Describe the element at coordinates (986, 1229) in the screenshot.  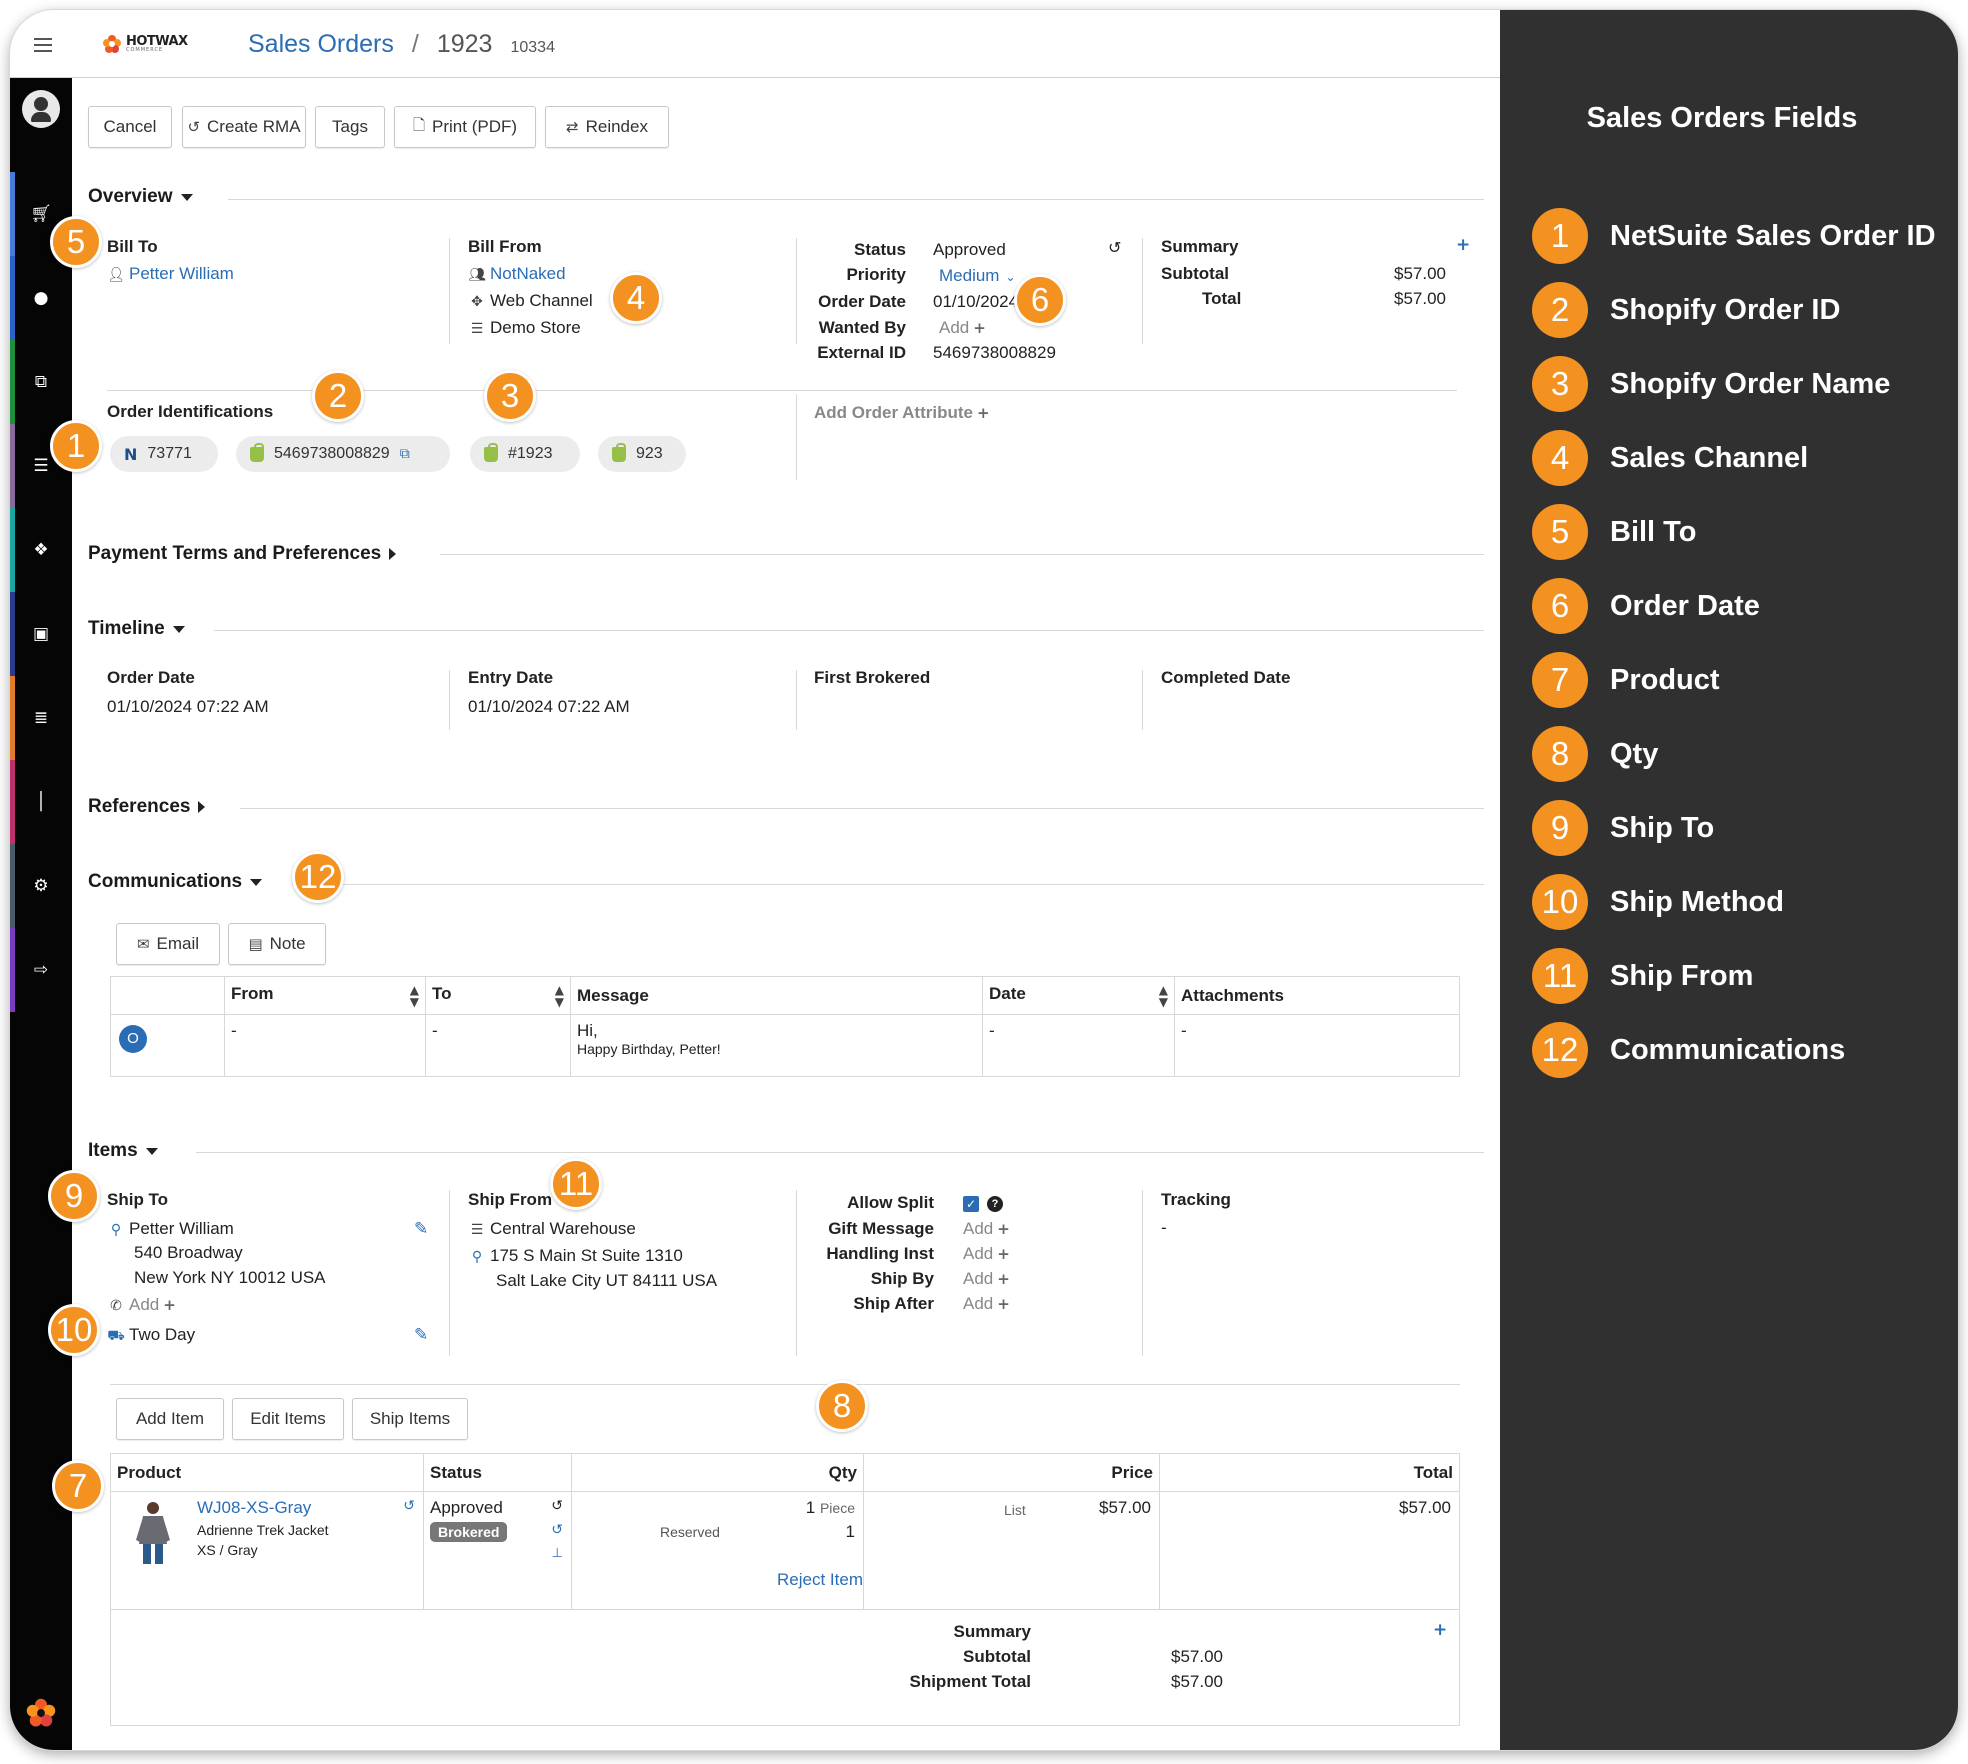
I see `gift-message-add: Add +` at that location.